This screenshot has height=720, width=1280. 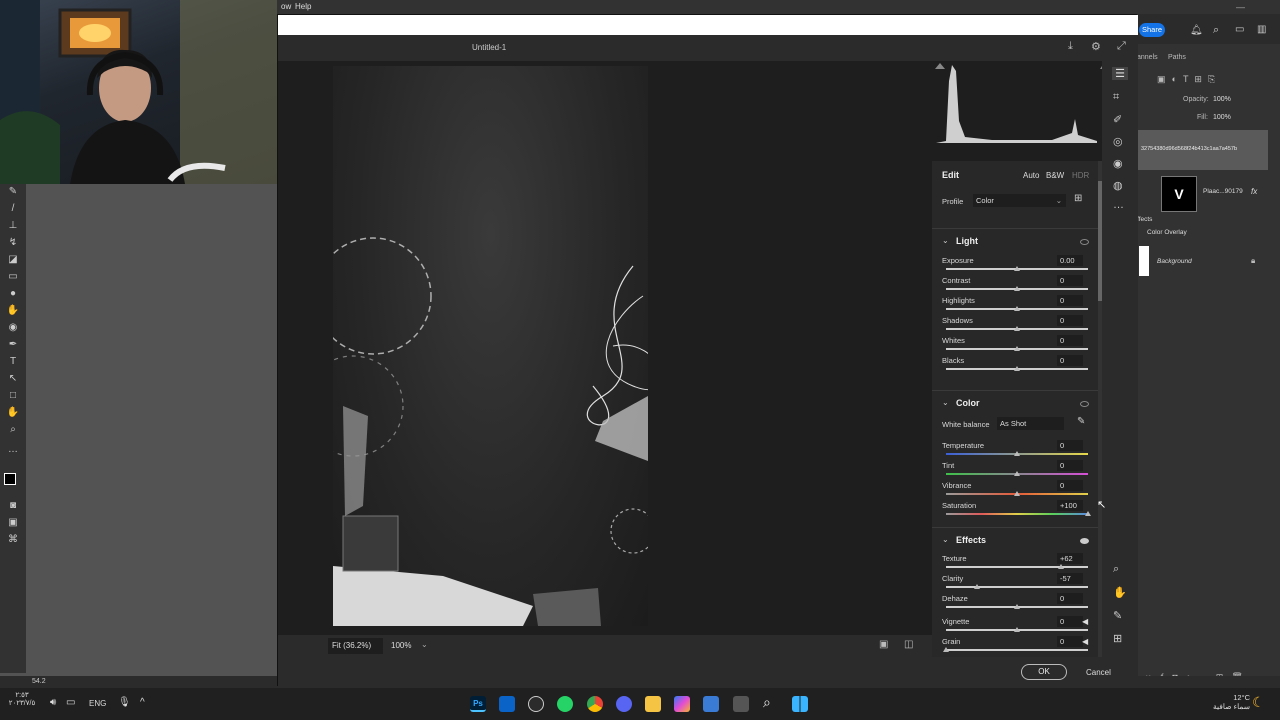 What do you see at coordinates (124, 702) in the screenshot?
I see `microphone-icon: 🎙︎` at bounding box center [124, 702].